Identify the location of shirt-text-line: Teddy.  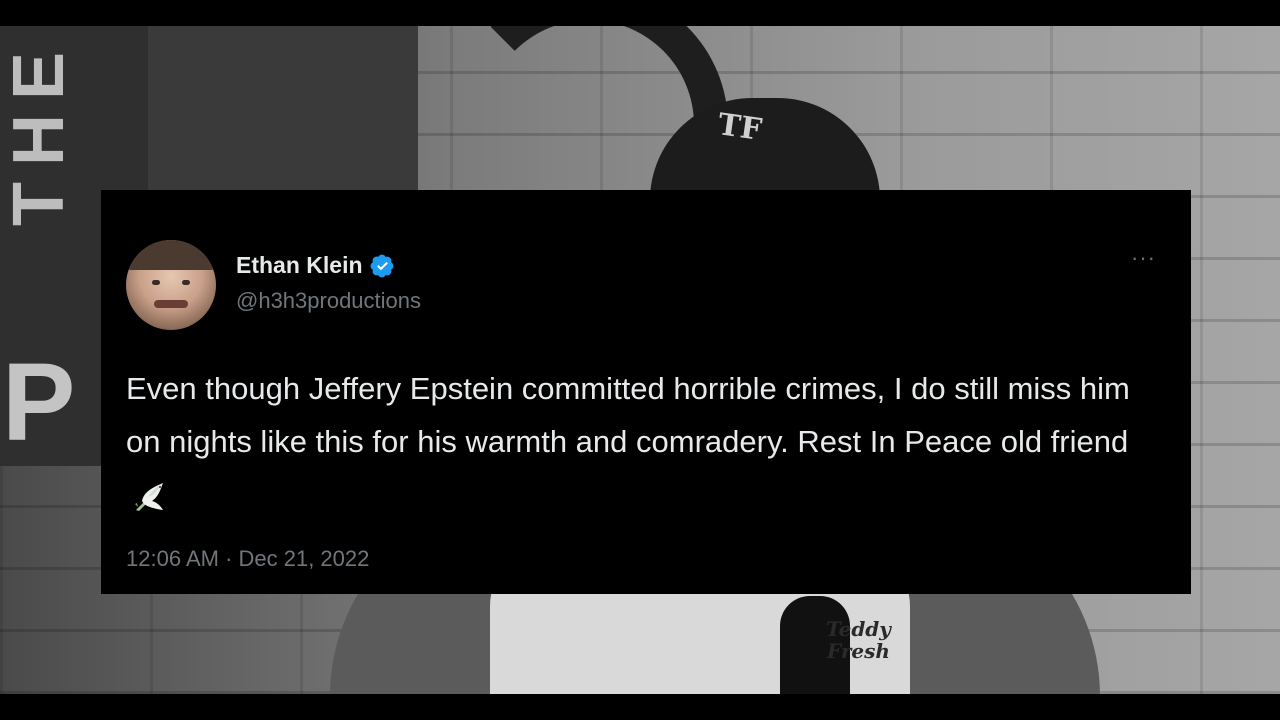
(858, 629).